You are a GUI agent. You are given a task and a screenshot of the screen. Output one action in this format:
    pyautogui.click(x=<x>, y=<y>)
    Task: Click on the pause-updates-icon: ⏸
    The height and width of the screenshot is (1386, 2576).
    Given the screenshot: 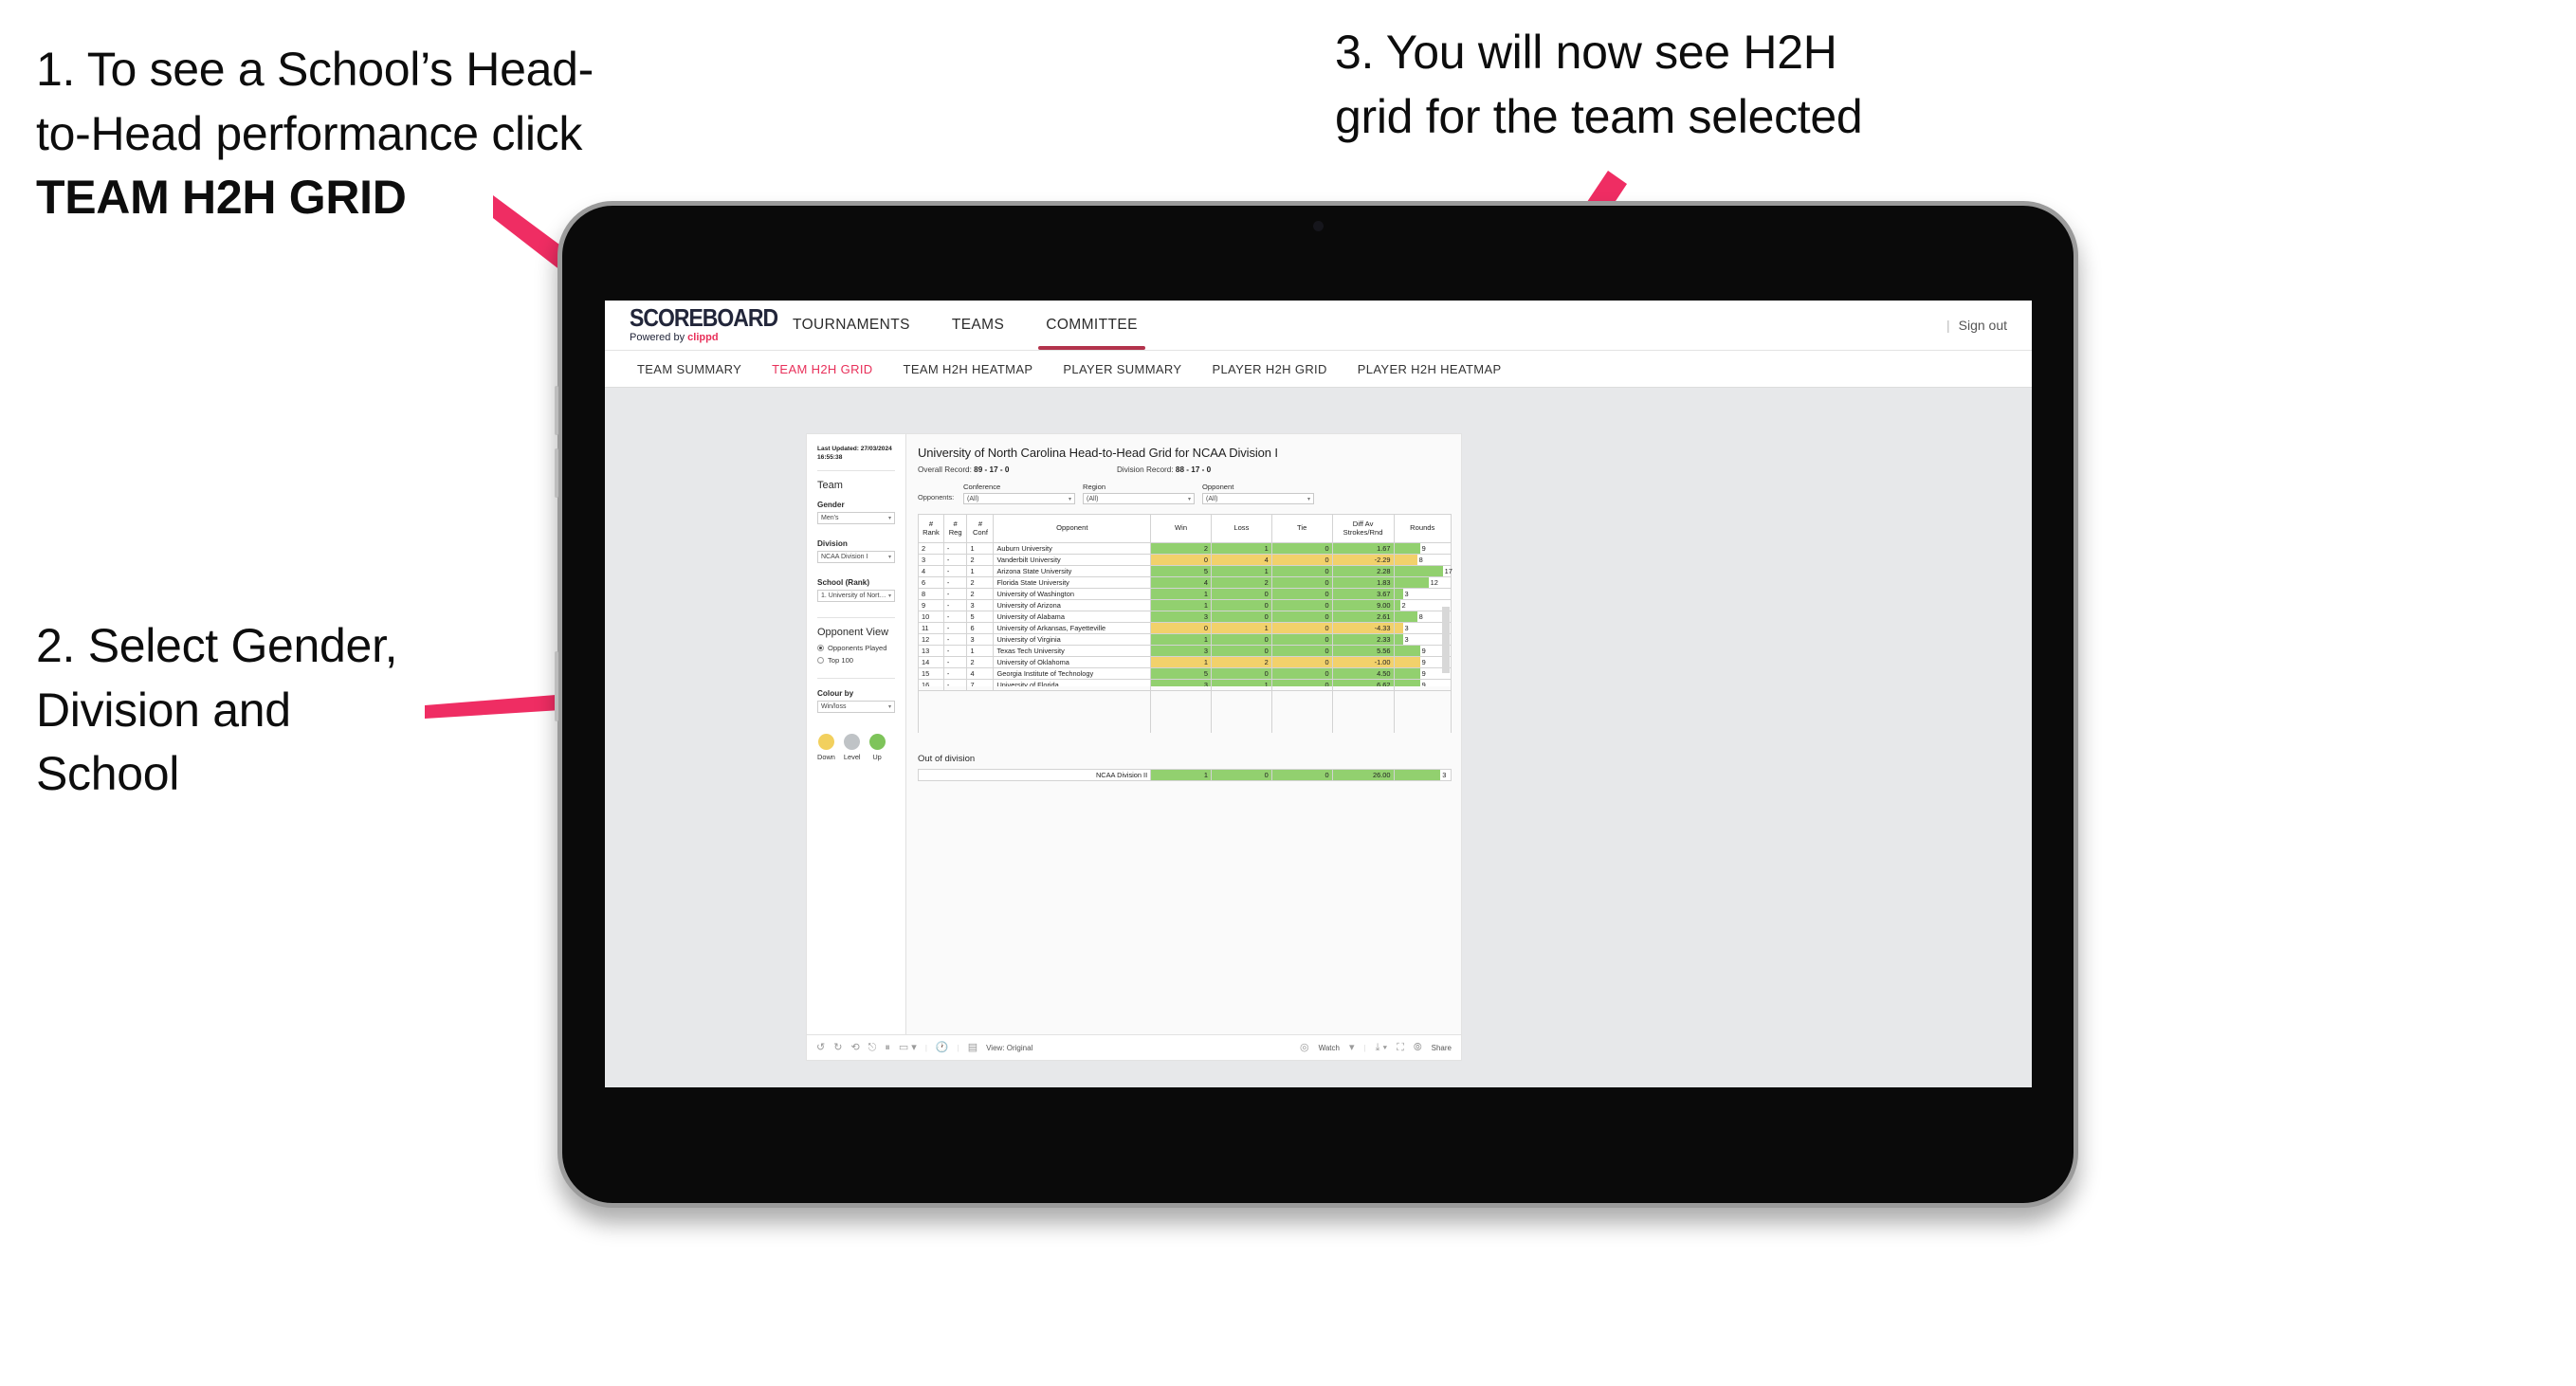 What is the action you would take?
    pyautogui.click(x=887, y=1047)
    